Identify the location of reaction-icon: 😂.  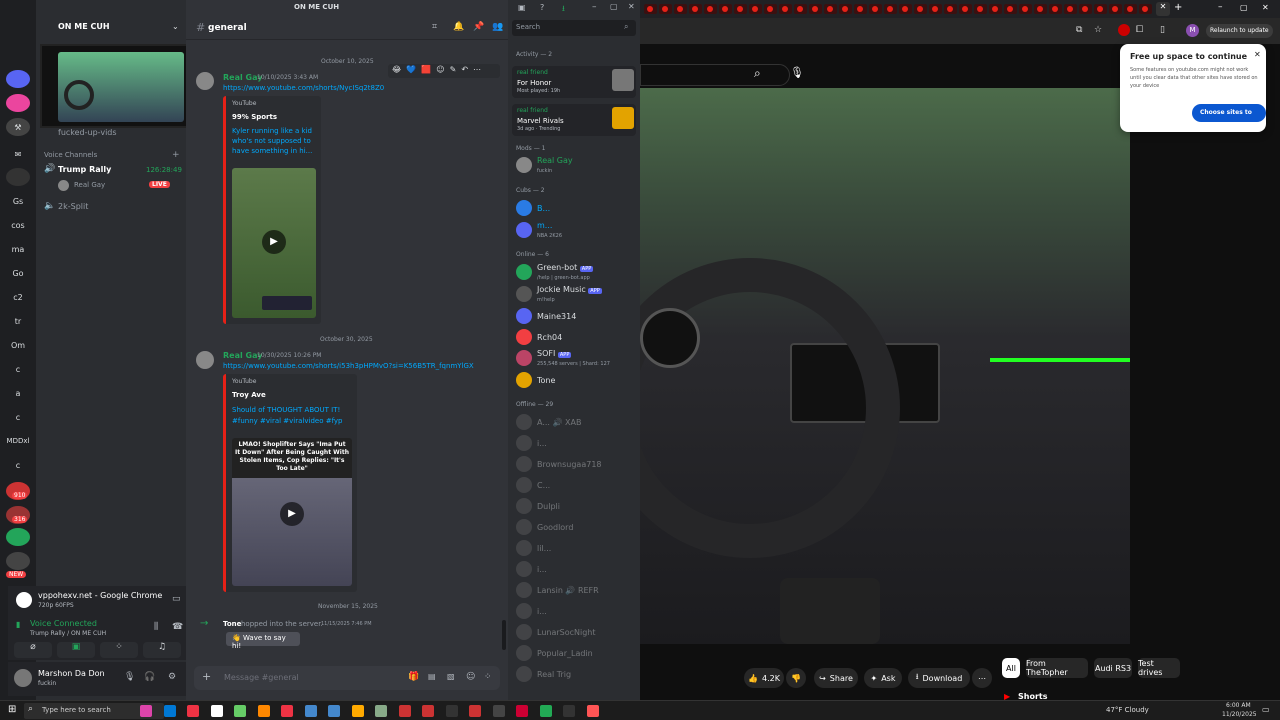
(396, 71).